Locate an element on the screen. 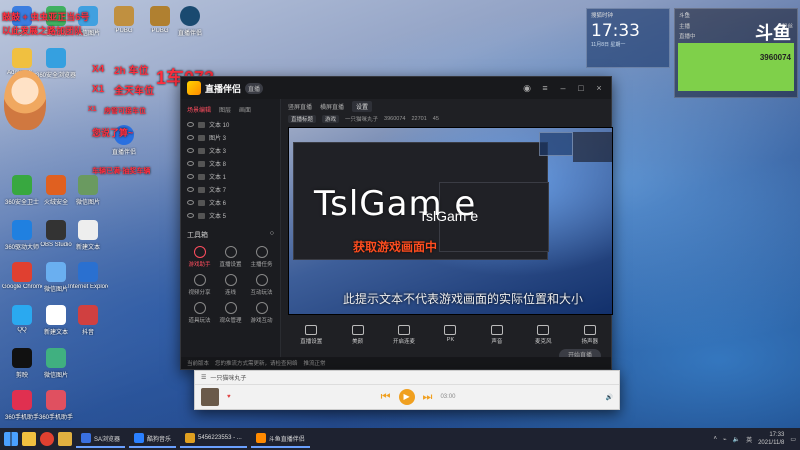 This screenshot has width=800, height=450. tool-audience: 观众管理 is located at coordinates (230, 313).